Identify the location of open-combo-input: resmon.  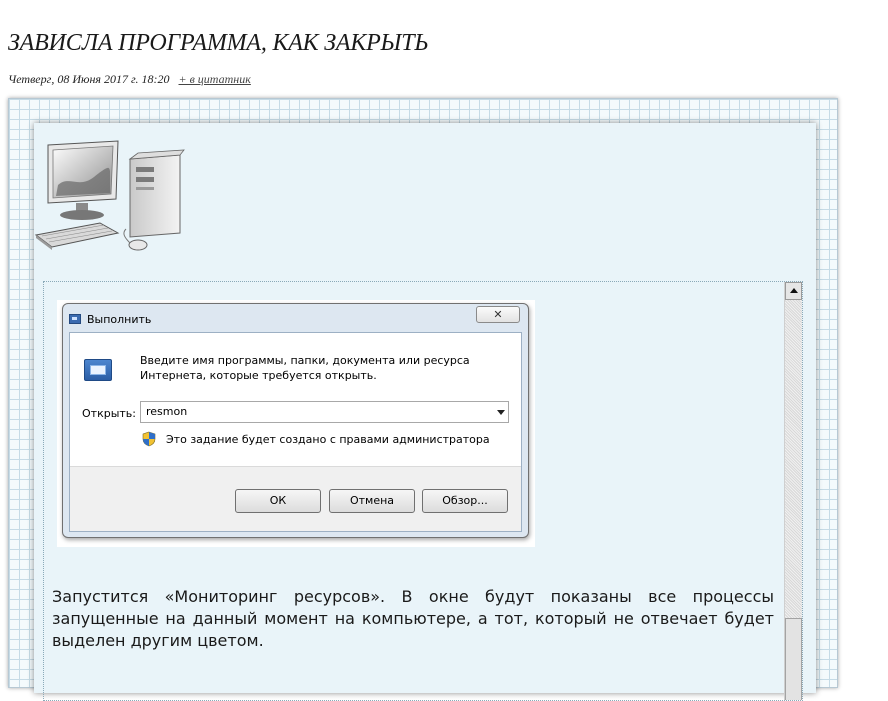
(324, 412).